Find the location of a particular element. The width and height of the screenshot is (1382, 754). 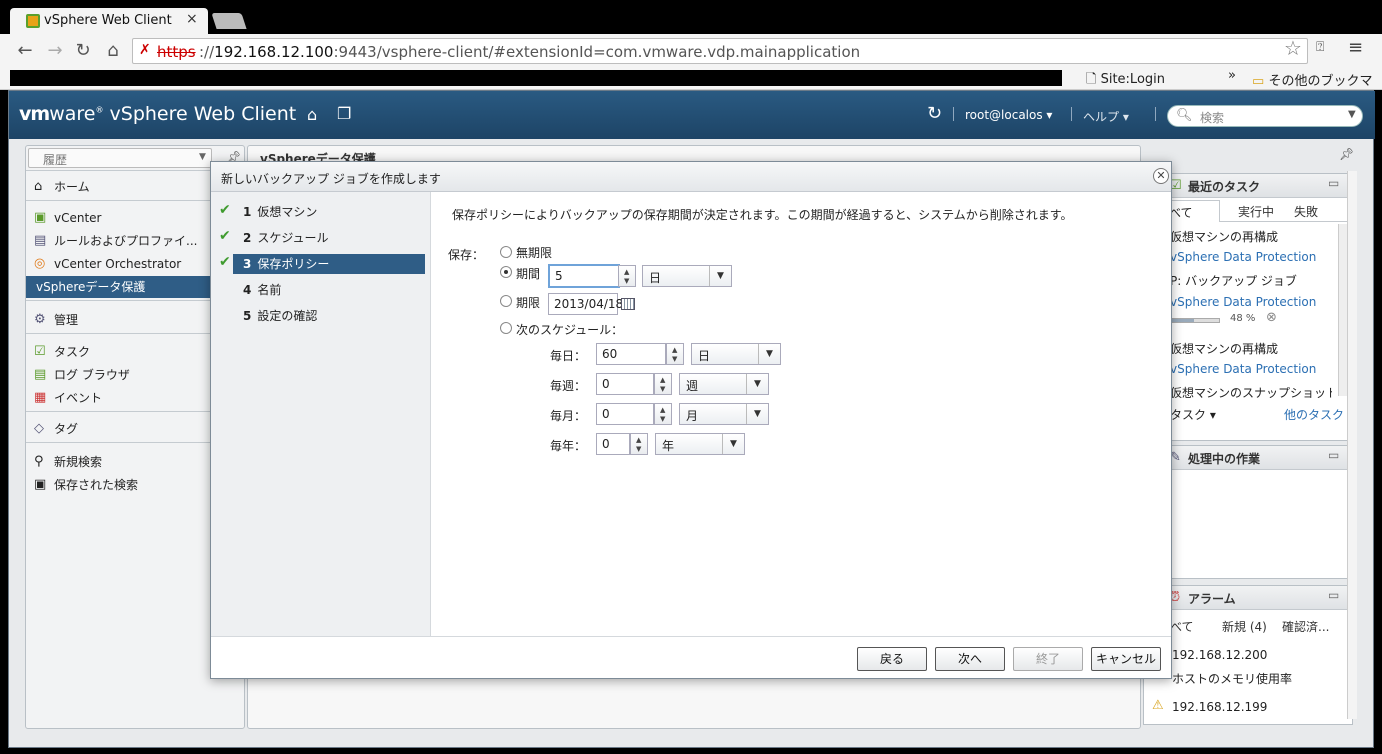

monthly-stepper: ▲ ▼ is located at coordinates (663, 414).